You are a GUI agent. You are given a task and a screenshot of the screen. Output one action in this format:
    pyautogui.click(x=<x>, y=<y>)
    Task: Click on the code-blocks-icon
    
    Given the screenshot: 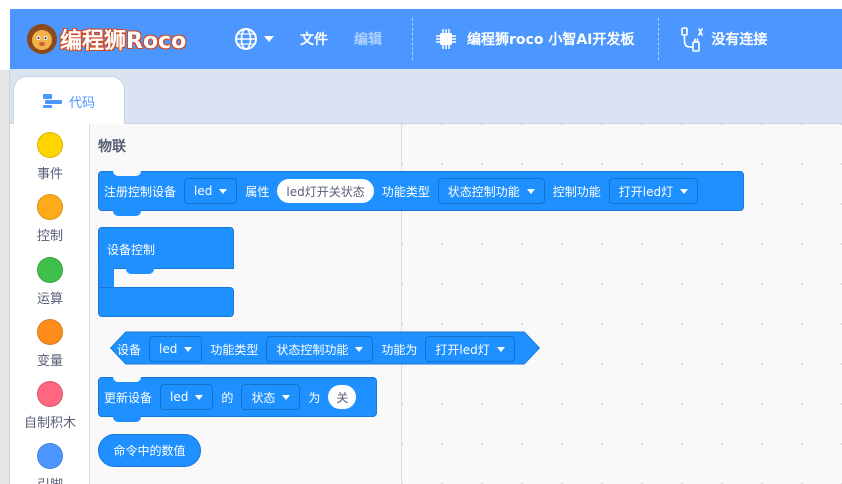 What is the action you would take?
    pyautogui.click(x=52, y=101)
    